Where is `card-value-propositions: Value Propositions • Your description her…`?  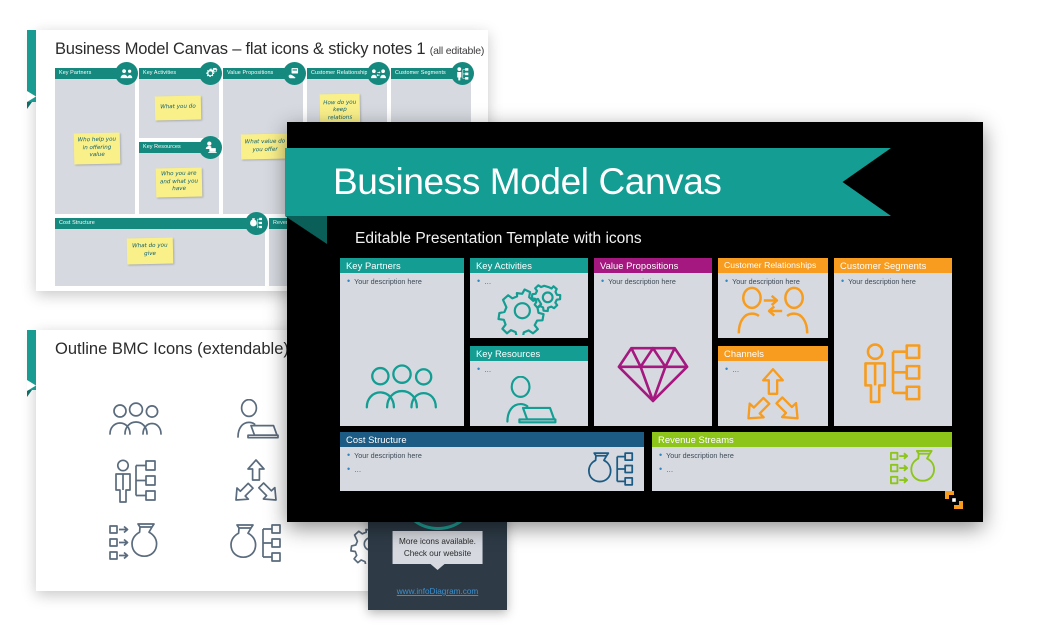
card-value-propositions: Value Propositions • Your description her… is located at coordinates (653, 342).